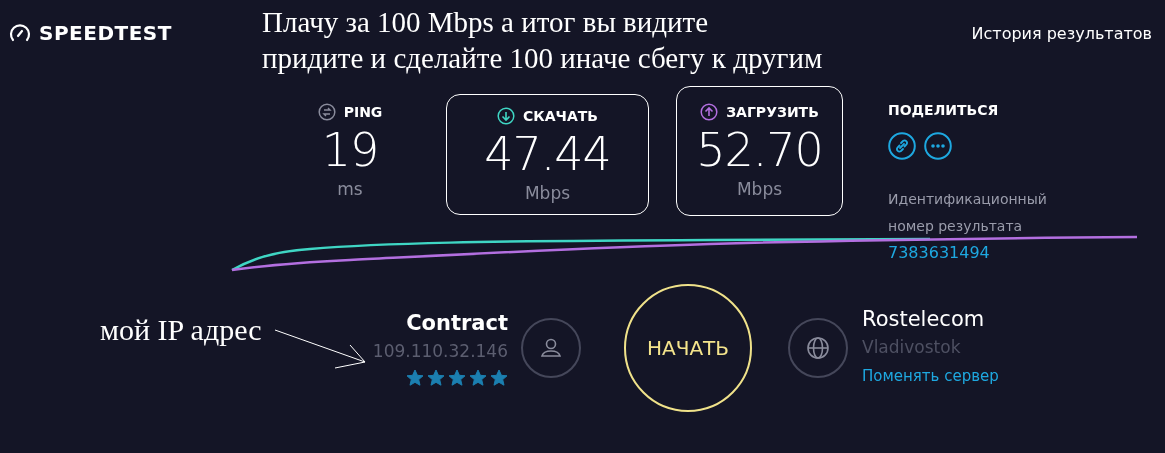 This screenshot has width=1165, height=453. Describe the element at coordinates (688, 348) in the screenshot. I see `start-button: НАЧАТЬ` at that location.